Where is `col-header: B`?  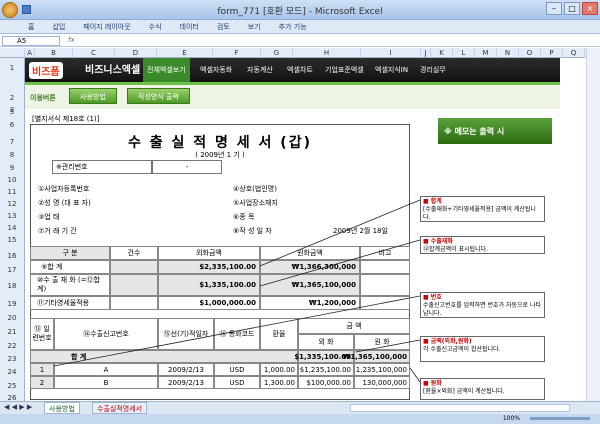 col-header: B is located at coordinates (54, 53).